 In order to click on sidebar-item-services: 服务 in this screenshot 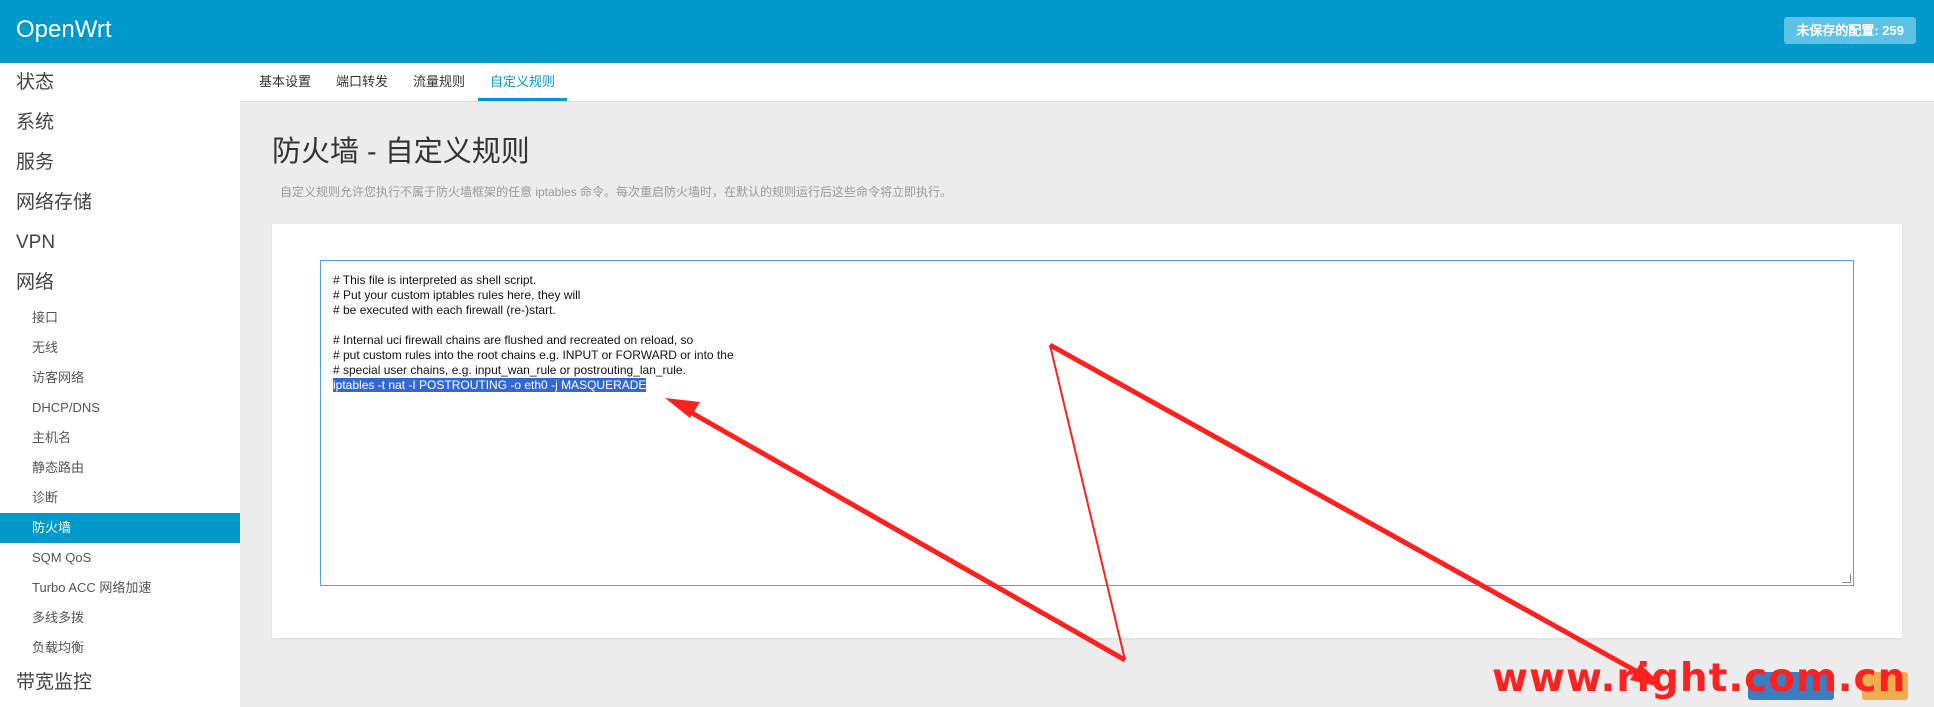, I will do `click(120, 163)`.